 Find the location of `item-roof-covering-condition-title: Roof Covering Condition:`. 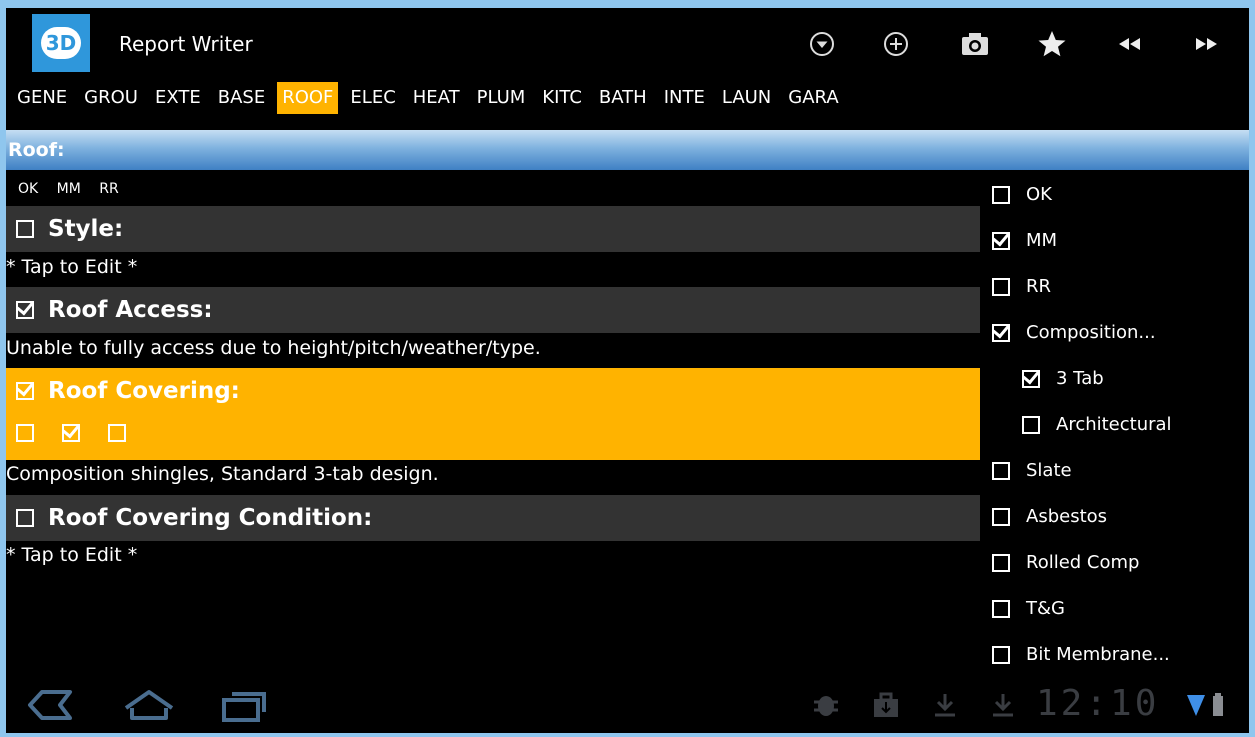

item-roof-covering-condition-title: Roof Covering Condition: is located at coordinates (210, 518).